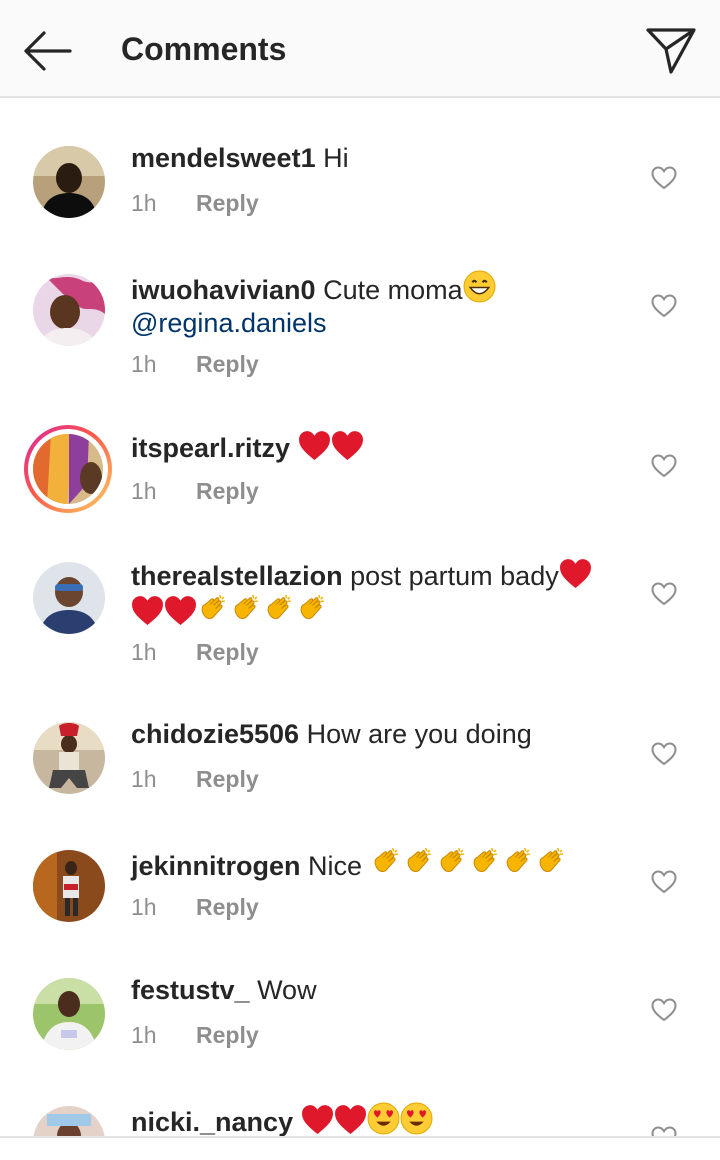  I want to click on bottom-divider, so click(360, 1137).